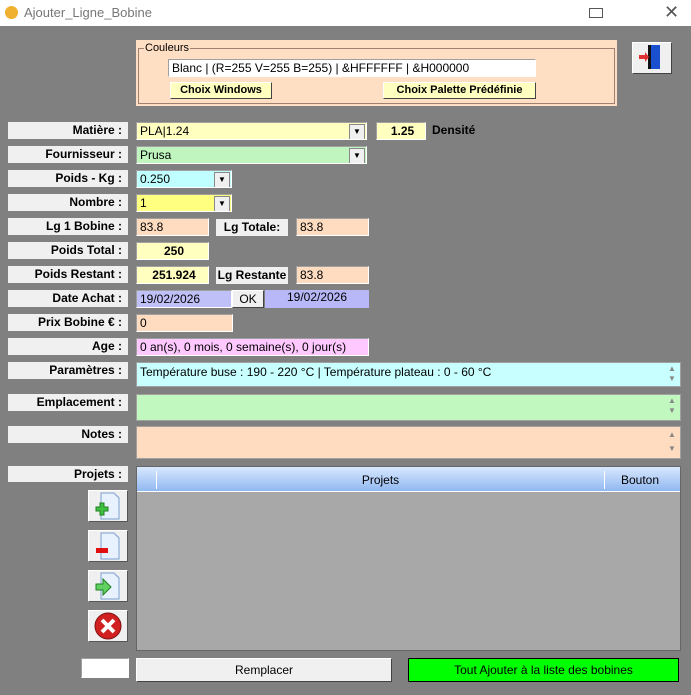 The height and width of the screenshot is (695, 691). What do you see at coordinates (332, 275) in the screenshot?
I see `lg-restante-field: 83.8` at bounding box center [332, 275].